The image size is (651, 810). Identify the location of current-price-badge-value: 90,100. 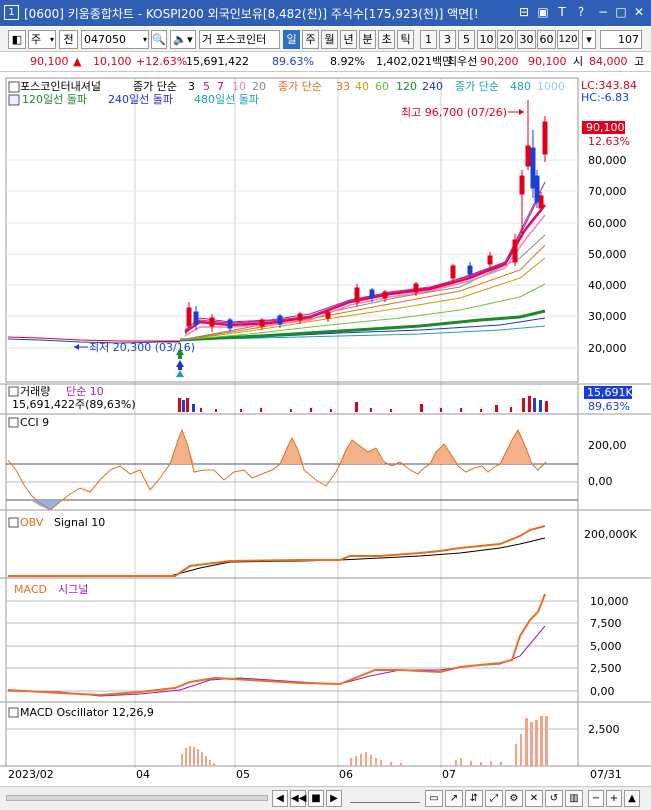
(605, 127).